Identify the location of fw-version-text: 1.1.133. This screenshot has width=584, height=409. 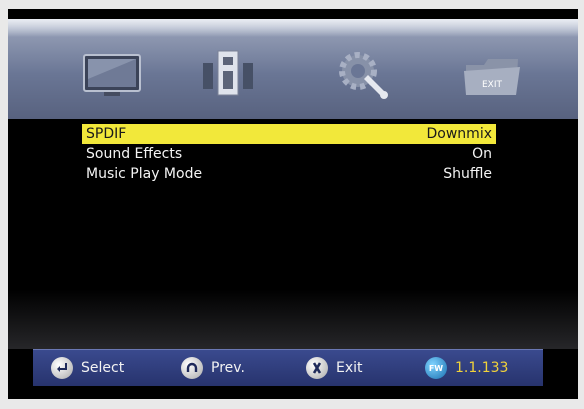
(482, 368).